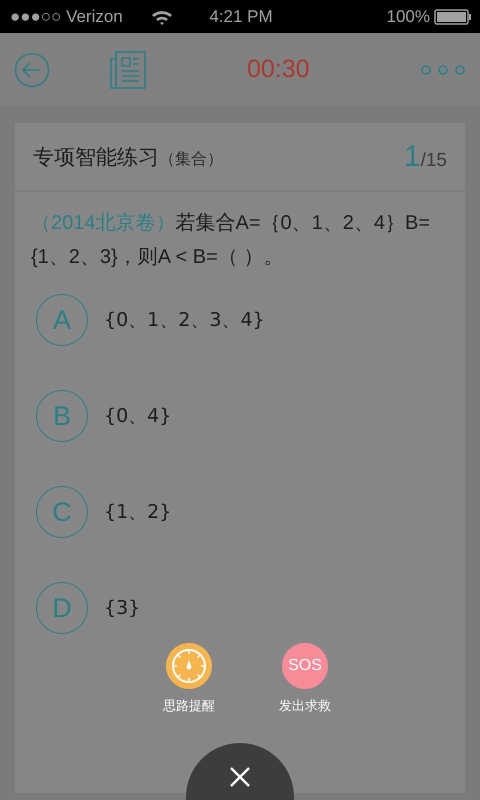 The height and width of the screenshot is (800, 480). Describe the element at coordinates (305, 706) in the screenshot. I see `action-label: 发出求救` at that location.